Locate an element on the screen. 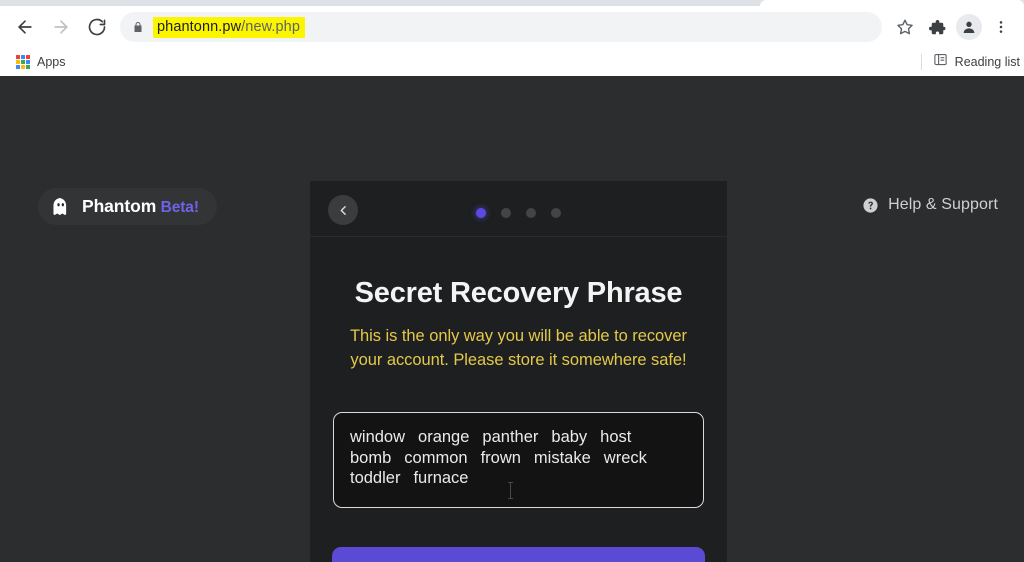 This screenshot has width=1024, height=562. star-icon is located at coordinates (905, 27).